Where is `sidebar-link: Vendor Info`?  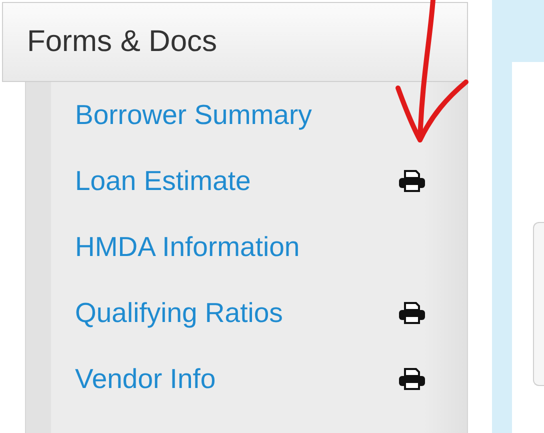
sidebar-link: Vendor Info is located at coordinates (145, 379).